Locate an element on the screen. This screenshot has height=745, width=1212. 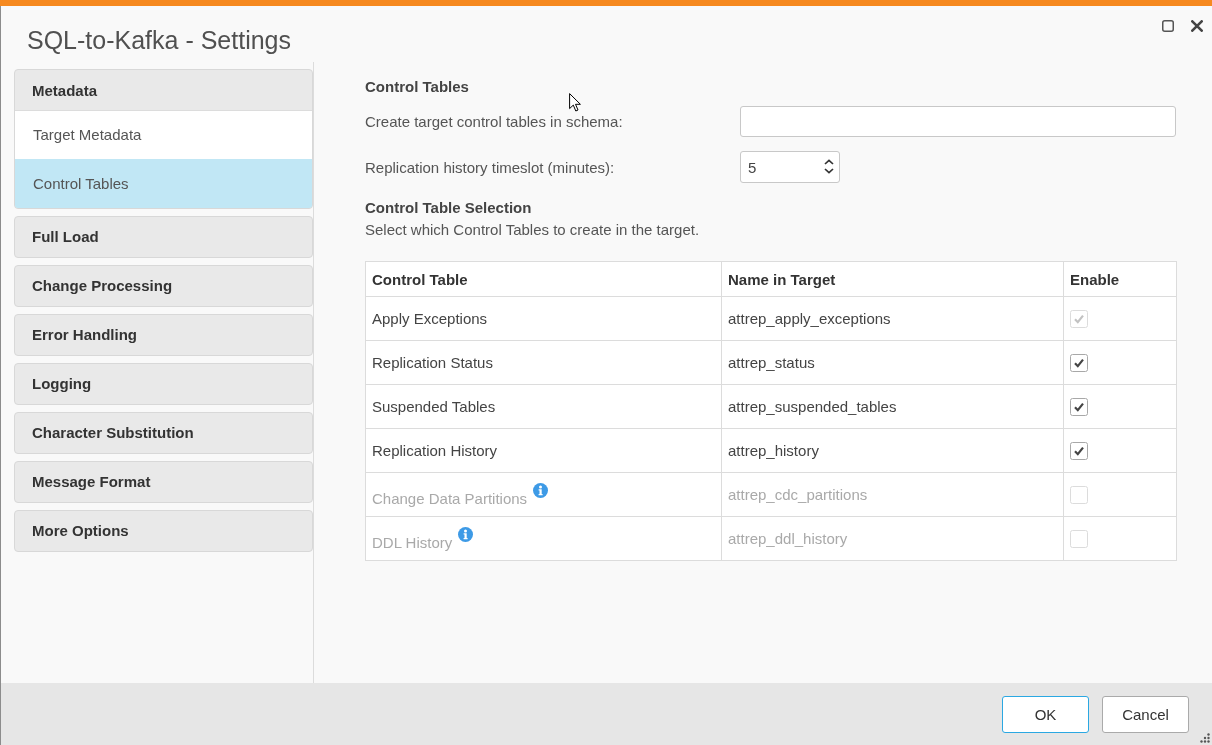
control-table-name: Change Data Partitions is located at coordinates (450, 498).